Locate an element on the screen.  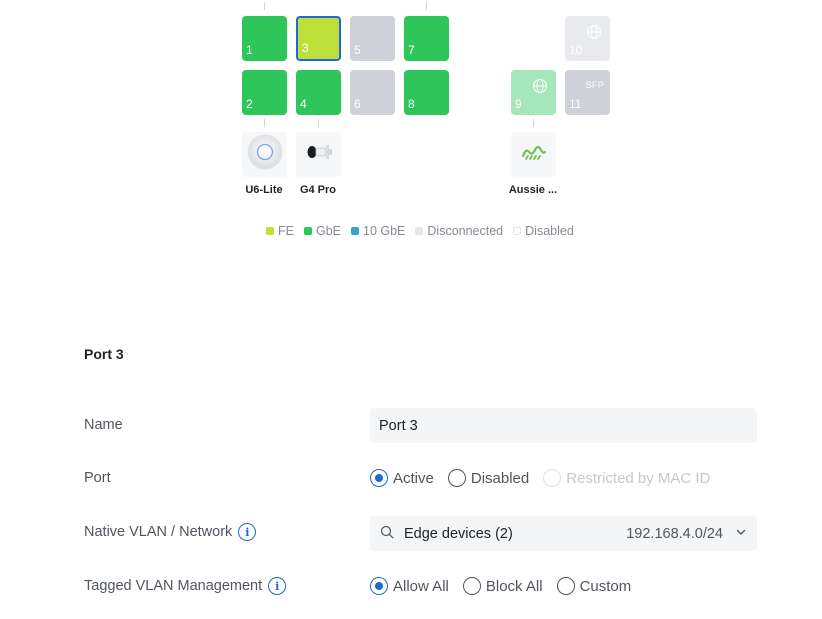
tagged-allow-all-radio: Allow All is located at coordinates (409, 586).